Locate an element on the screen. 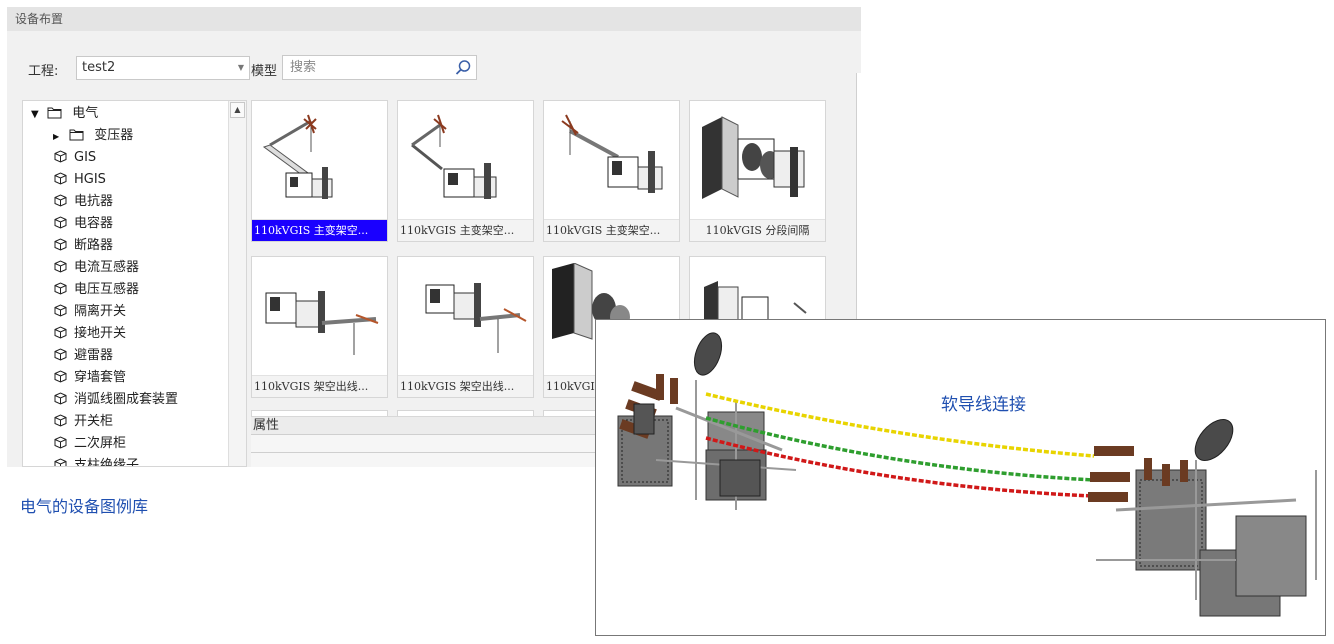  equipment-thumbnail: 110kVGIS 分段间隔 is located at coordinates (757, 171).